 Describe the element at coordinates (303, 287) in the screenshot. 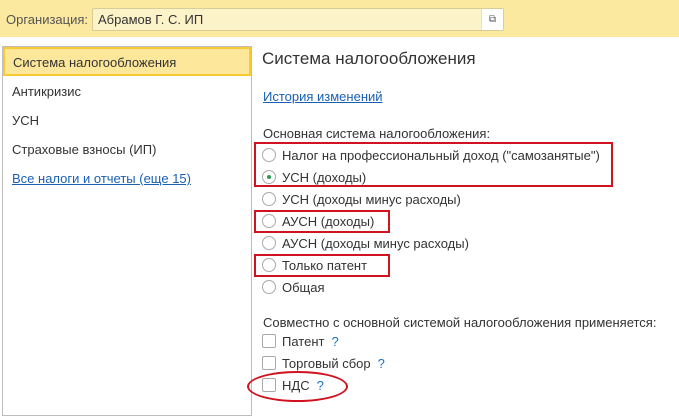

I see `option-label: Общая` at that location.